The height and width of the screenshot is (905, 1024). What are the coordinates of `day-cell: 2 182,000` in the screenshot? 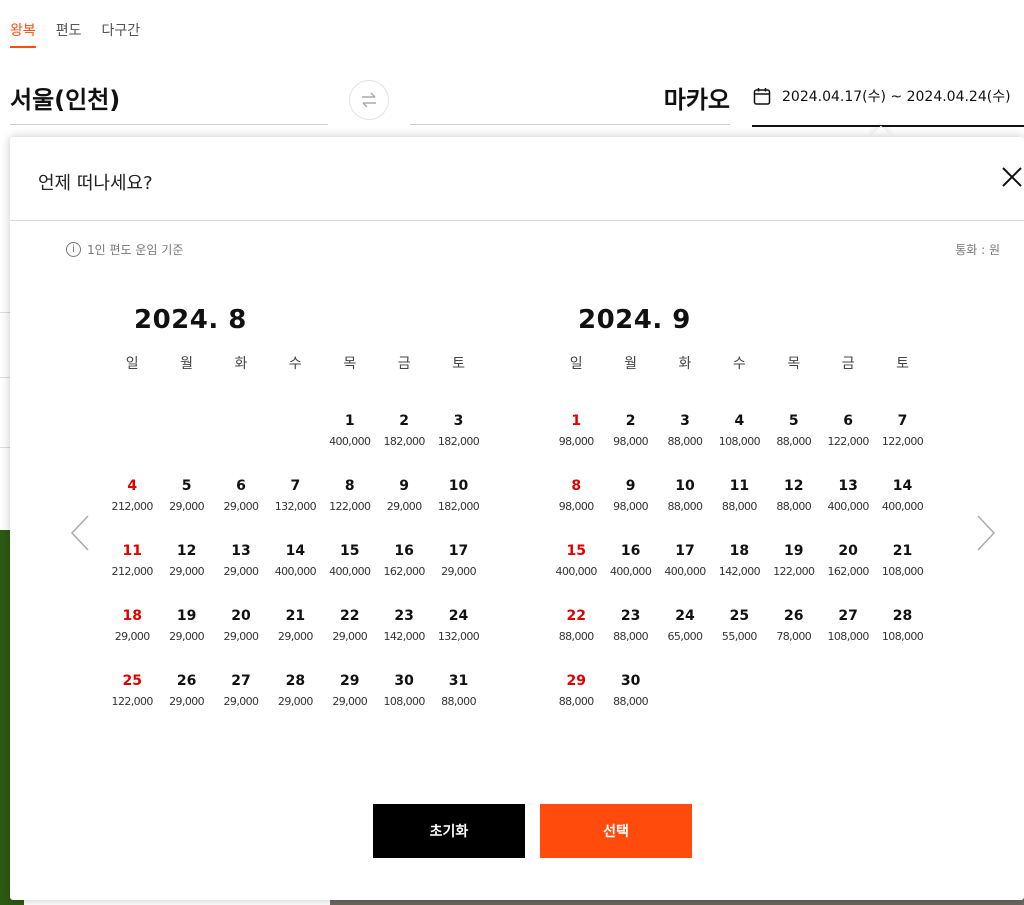 It's located at (404, 445).